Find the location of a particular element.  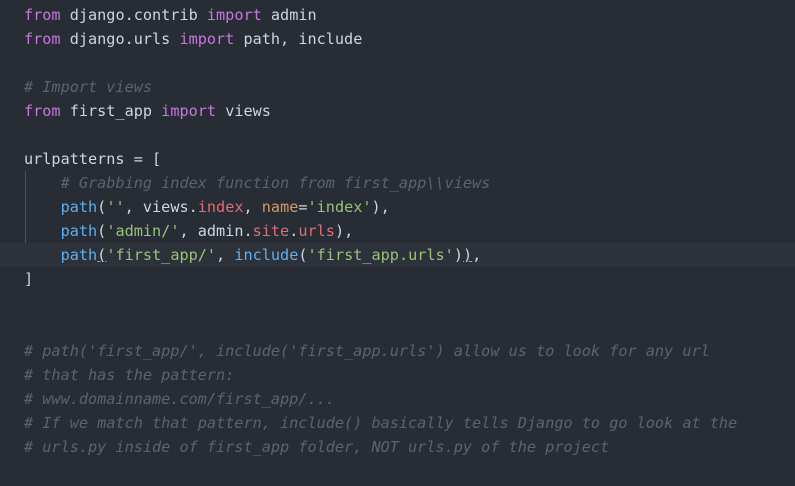

code-line: path('admin/', admin.site.urls), is located at coordinates (189, 231).